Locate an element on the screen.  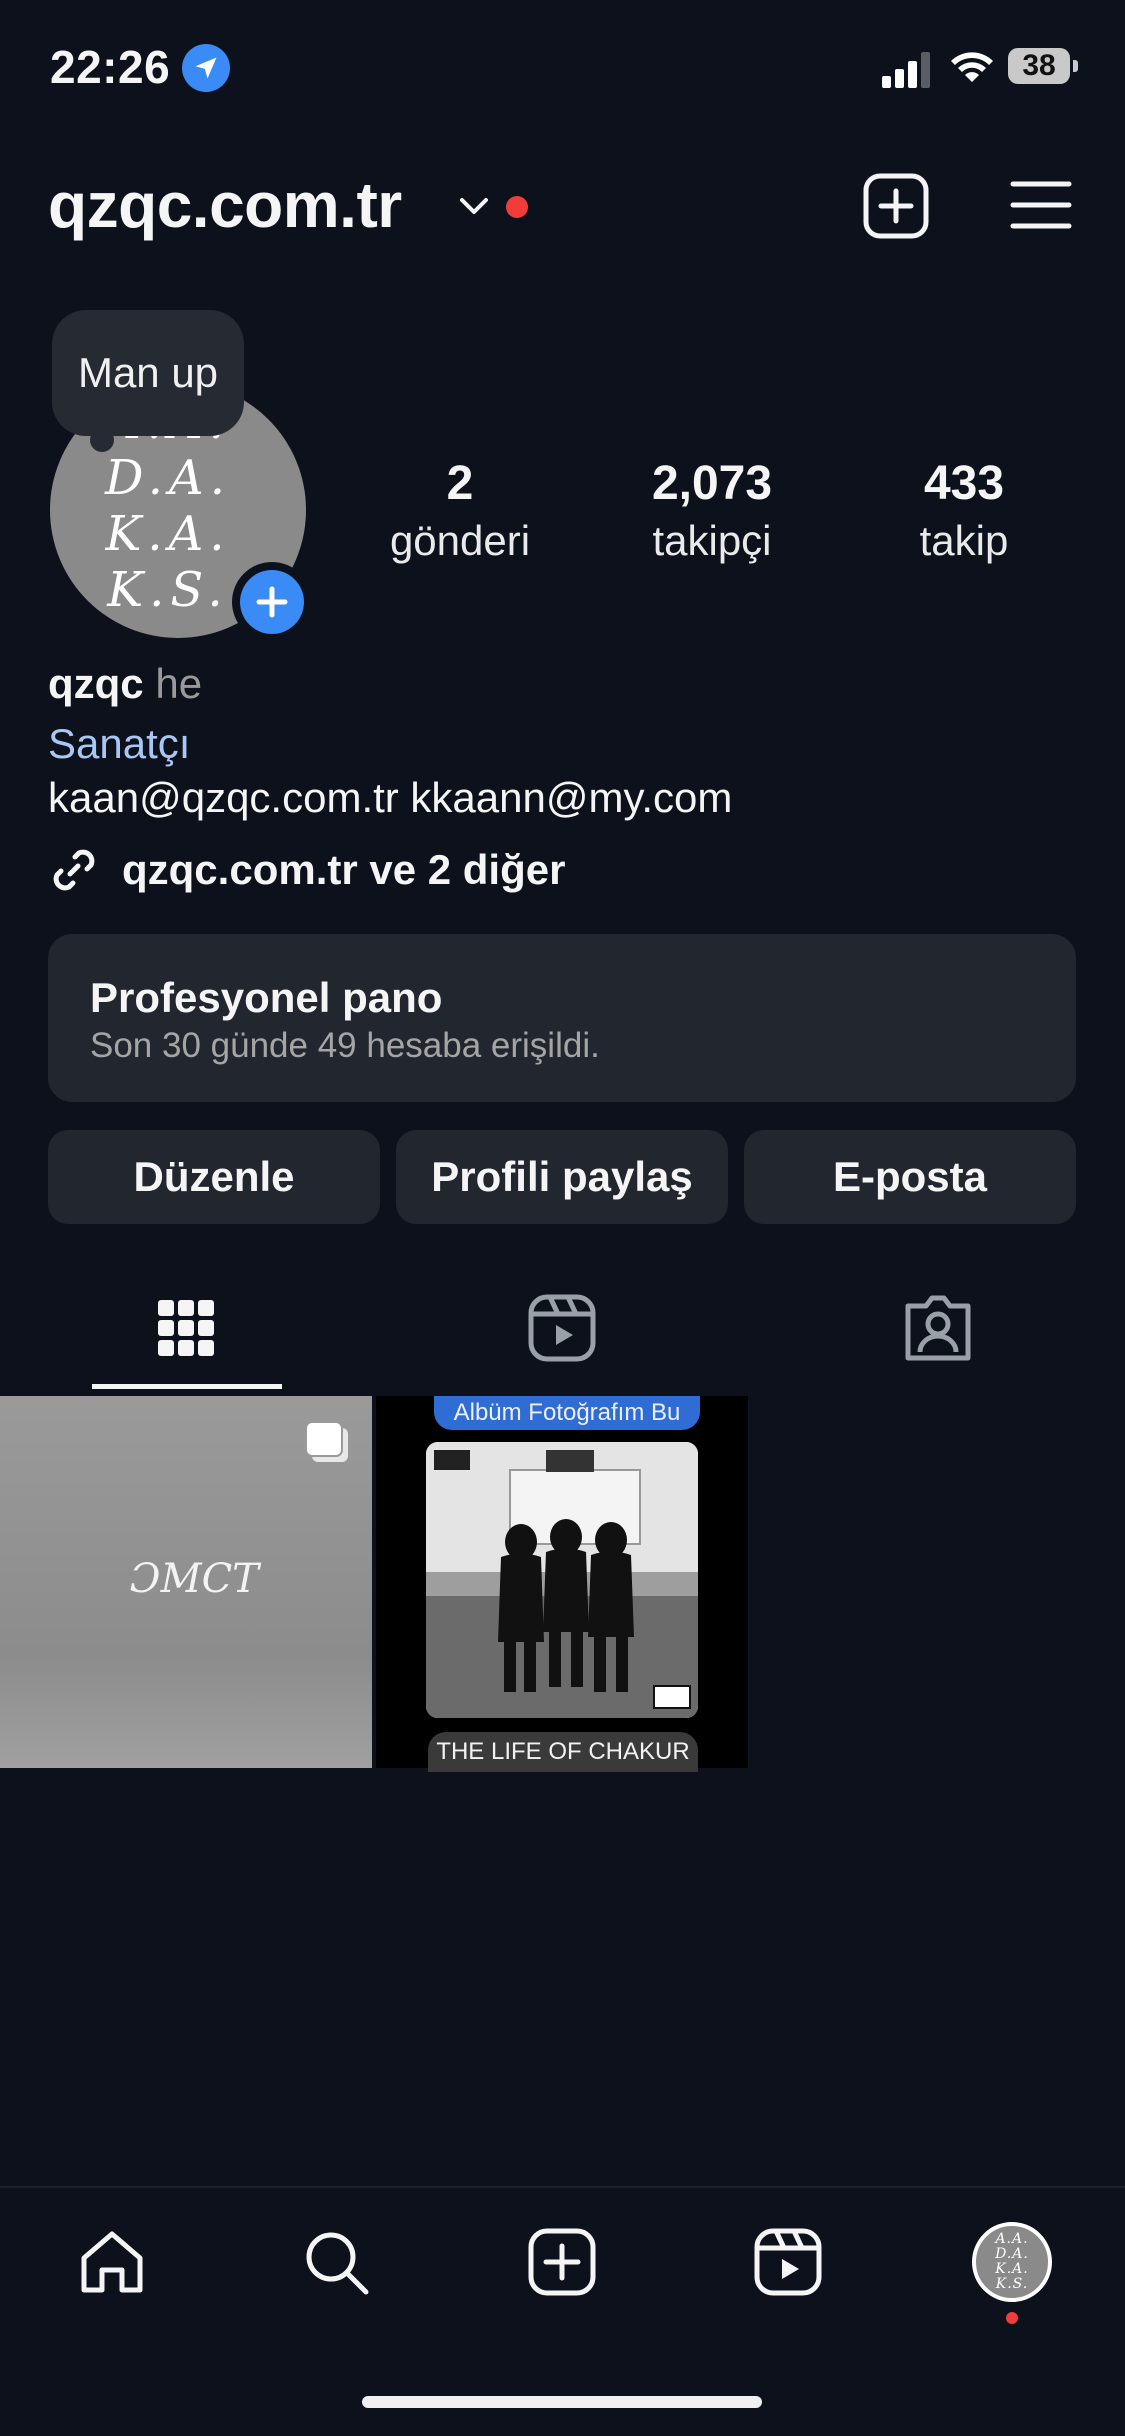
post-signature: ƆMCT is located at coordinates (194, 1579).